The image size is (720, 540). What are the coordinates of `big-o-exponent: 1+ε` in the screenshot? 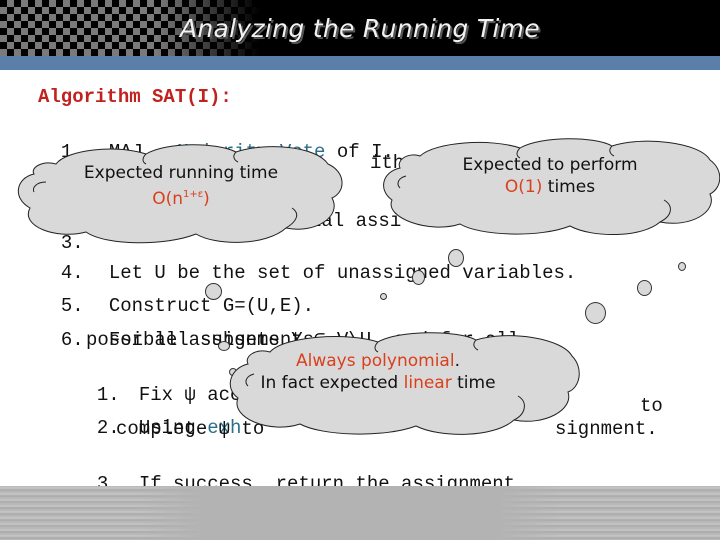 It's located at (193, 194).